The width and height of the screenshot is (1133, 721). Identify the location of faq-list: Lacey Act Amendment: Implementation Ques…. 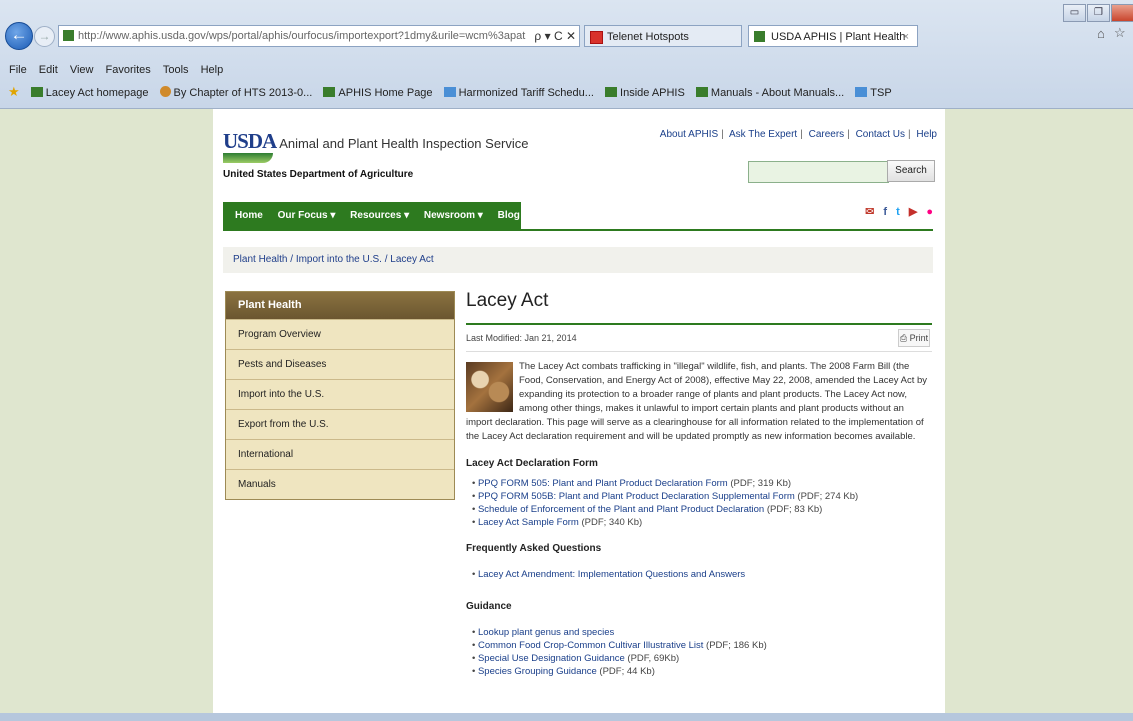
(699, 574).